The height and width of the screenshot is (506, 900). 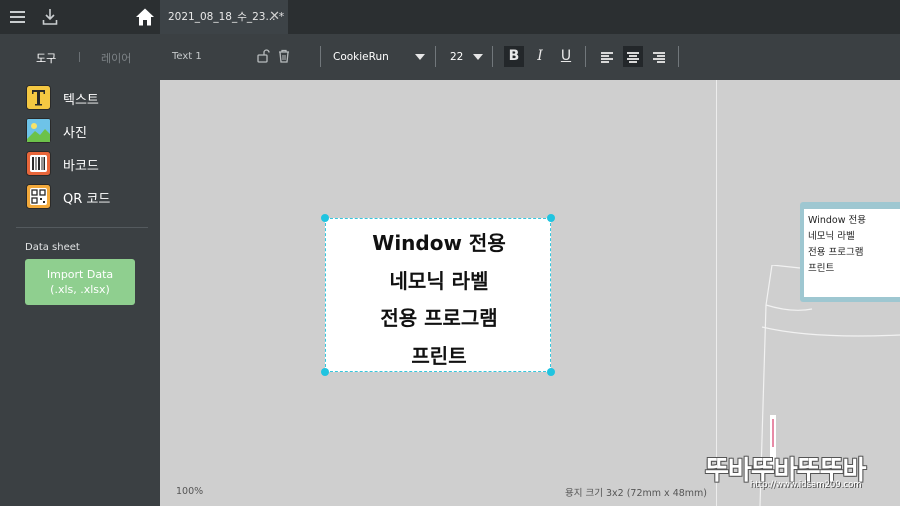 I want to click on tab-layers: 레이어, so click(x=116, y=58).